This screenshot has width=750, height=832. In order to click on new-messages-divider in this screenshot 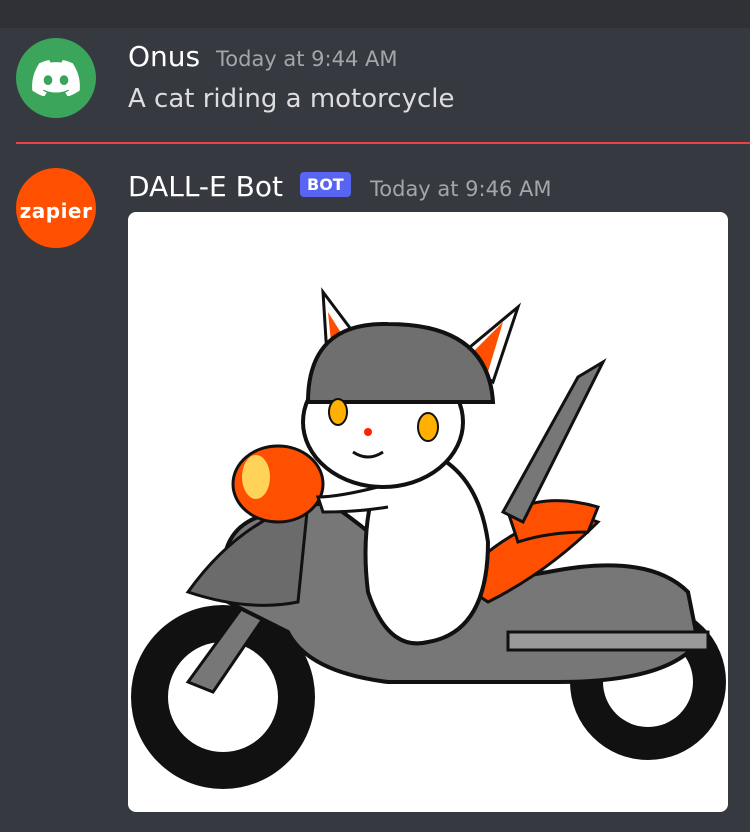, I will do `click(383, 143)`.